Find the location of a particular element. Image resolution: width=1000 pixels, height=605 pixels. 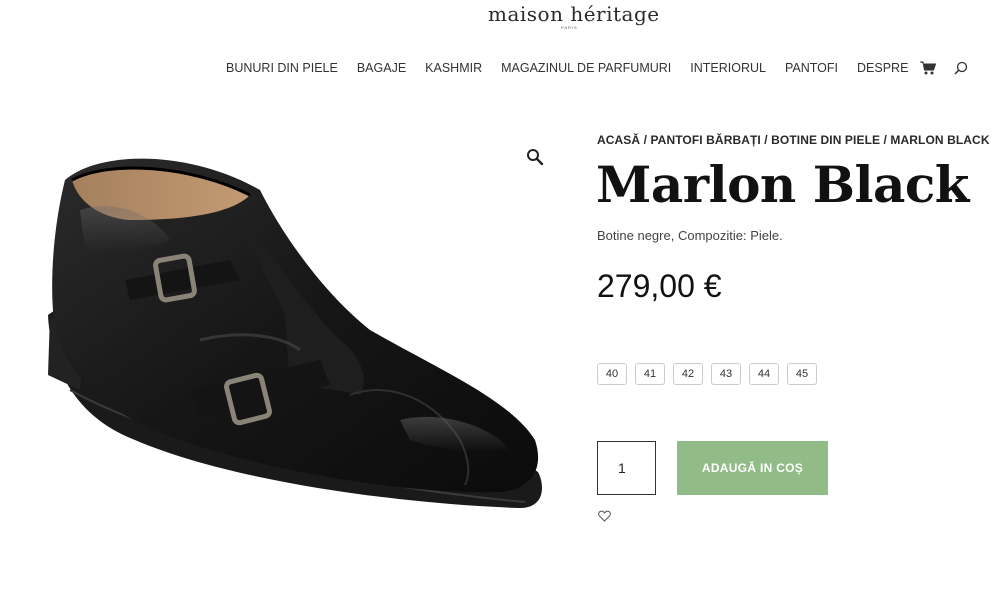

product-short-description: Botine negre, Compozitie: Piele. is located at coordinates (690, 235).